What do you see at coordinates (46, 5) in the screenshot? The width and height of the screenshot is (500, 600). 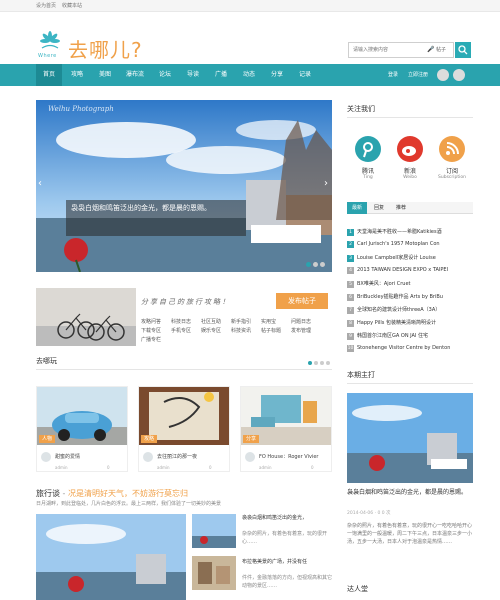 I see `set-home-link: 设为首页` at bounding box center [46, 5].